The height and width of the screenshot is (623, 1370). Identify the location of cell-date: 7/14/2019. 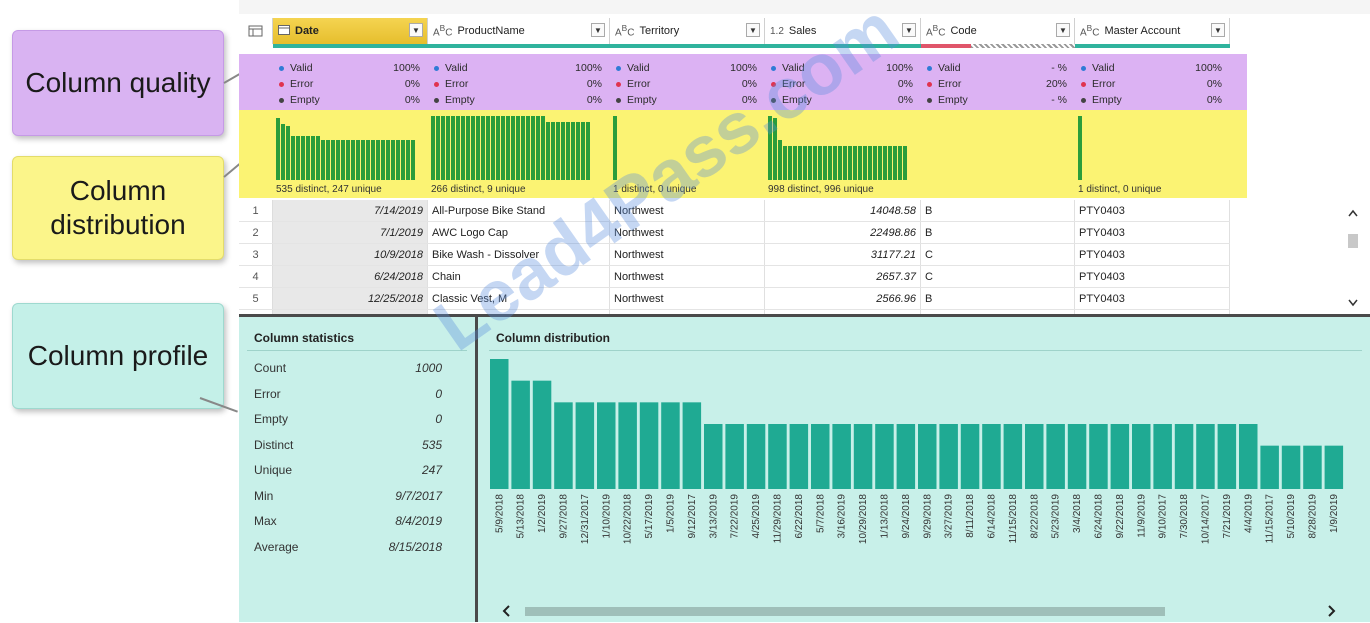
(350, 210).